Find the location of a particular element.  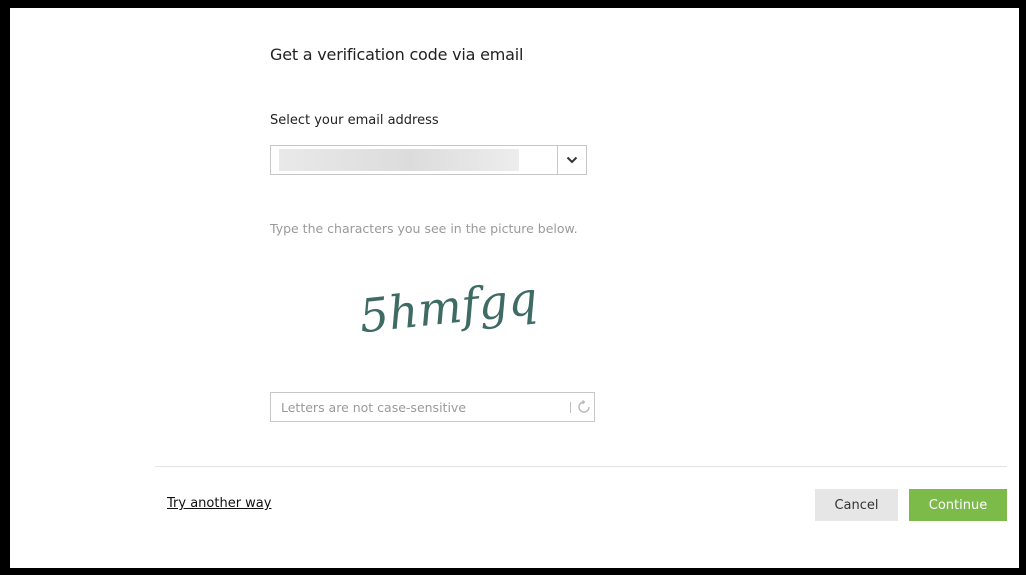

page-title: Get a verification code via email is located at coordinates (397, 54).